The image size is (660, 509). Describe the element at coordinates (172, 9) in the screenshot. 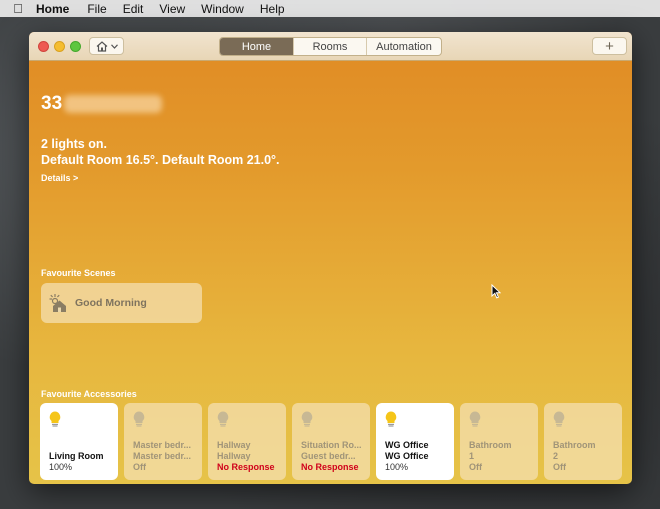

I see `menu-view: View` at that location.